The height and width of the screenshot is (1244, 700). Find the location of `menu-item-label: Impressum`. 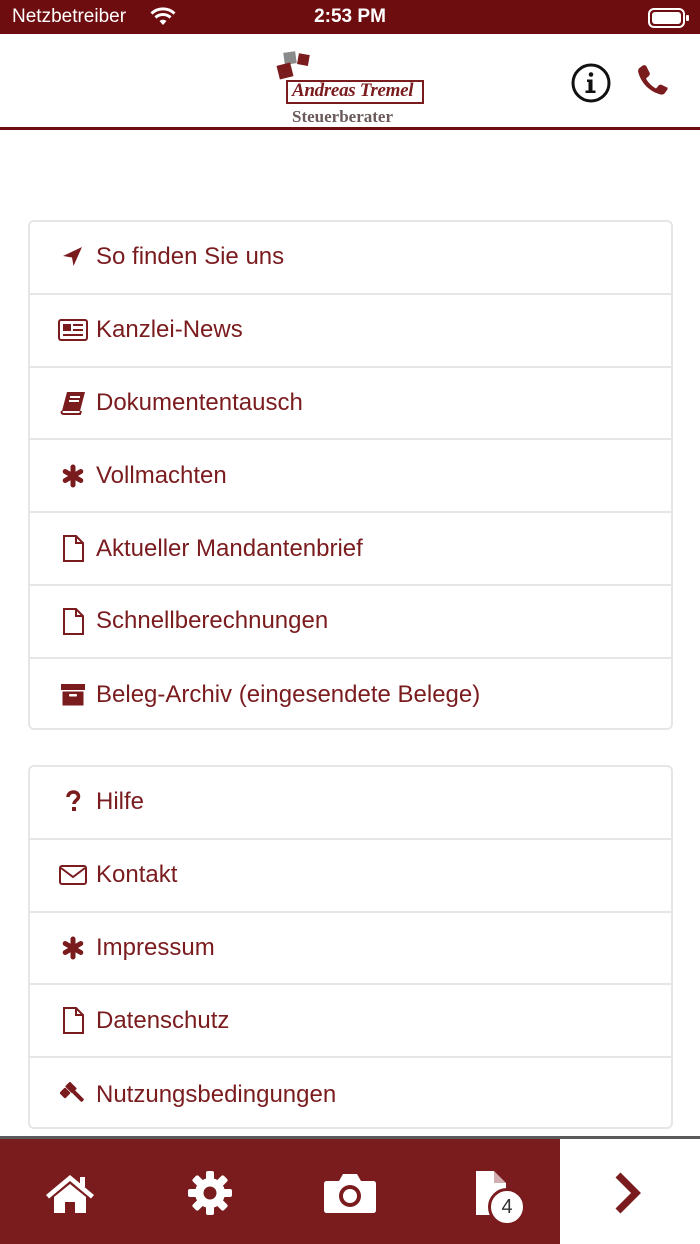

menu-item-label: Impressum is located at coordinates (155, 947).